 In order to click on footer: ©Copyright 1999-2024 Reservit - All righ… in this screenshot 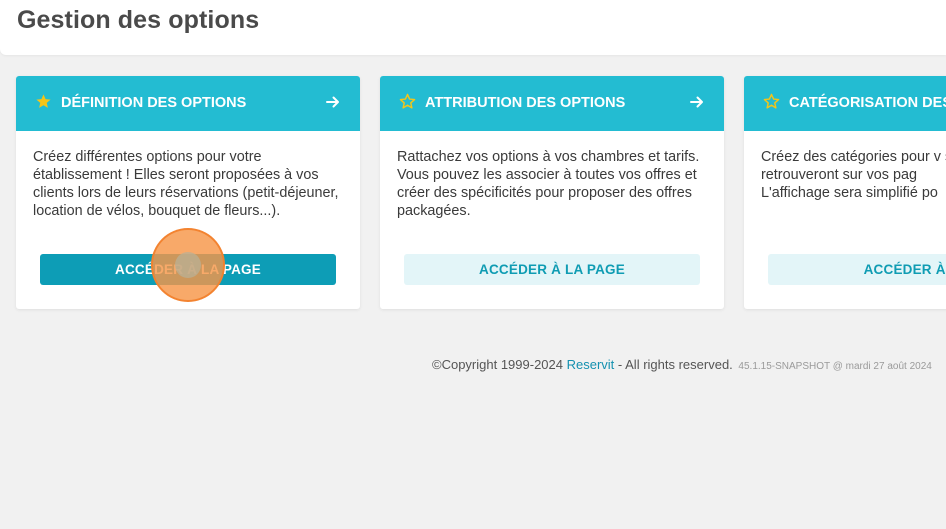, I will do `click(682, 364)`.